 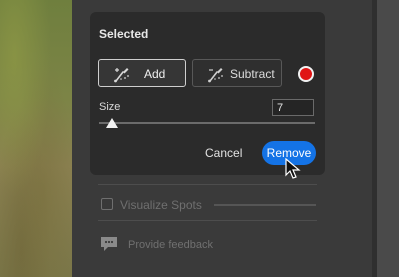 I want to click on size-slider-thumb, so click(x=112, y=123).